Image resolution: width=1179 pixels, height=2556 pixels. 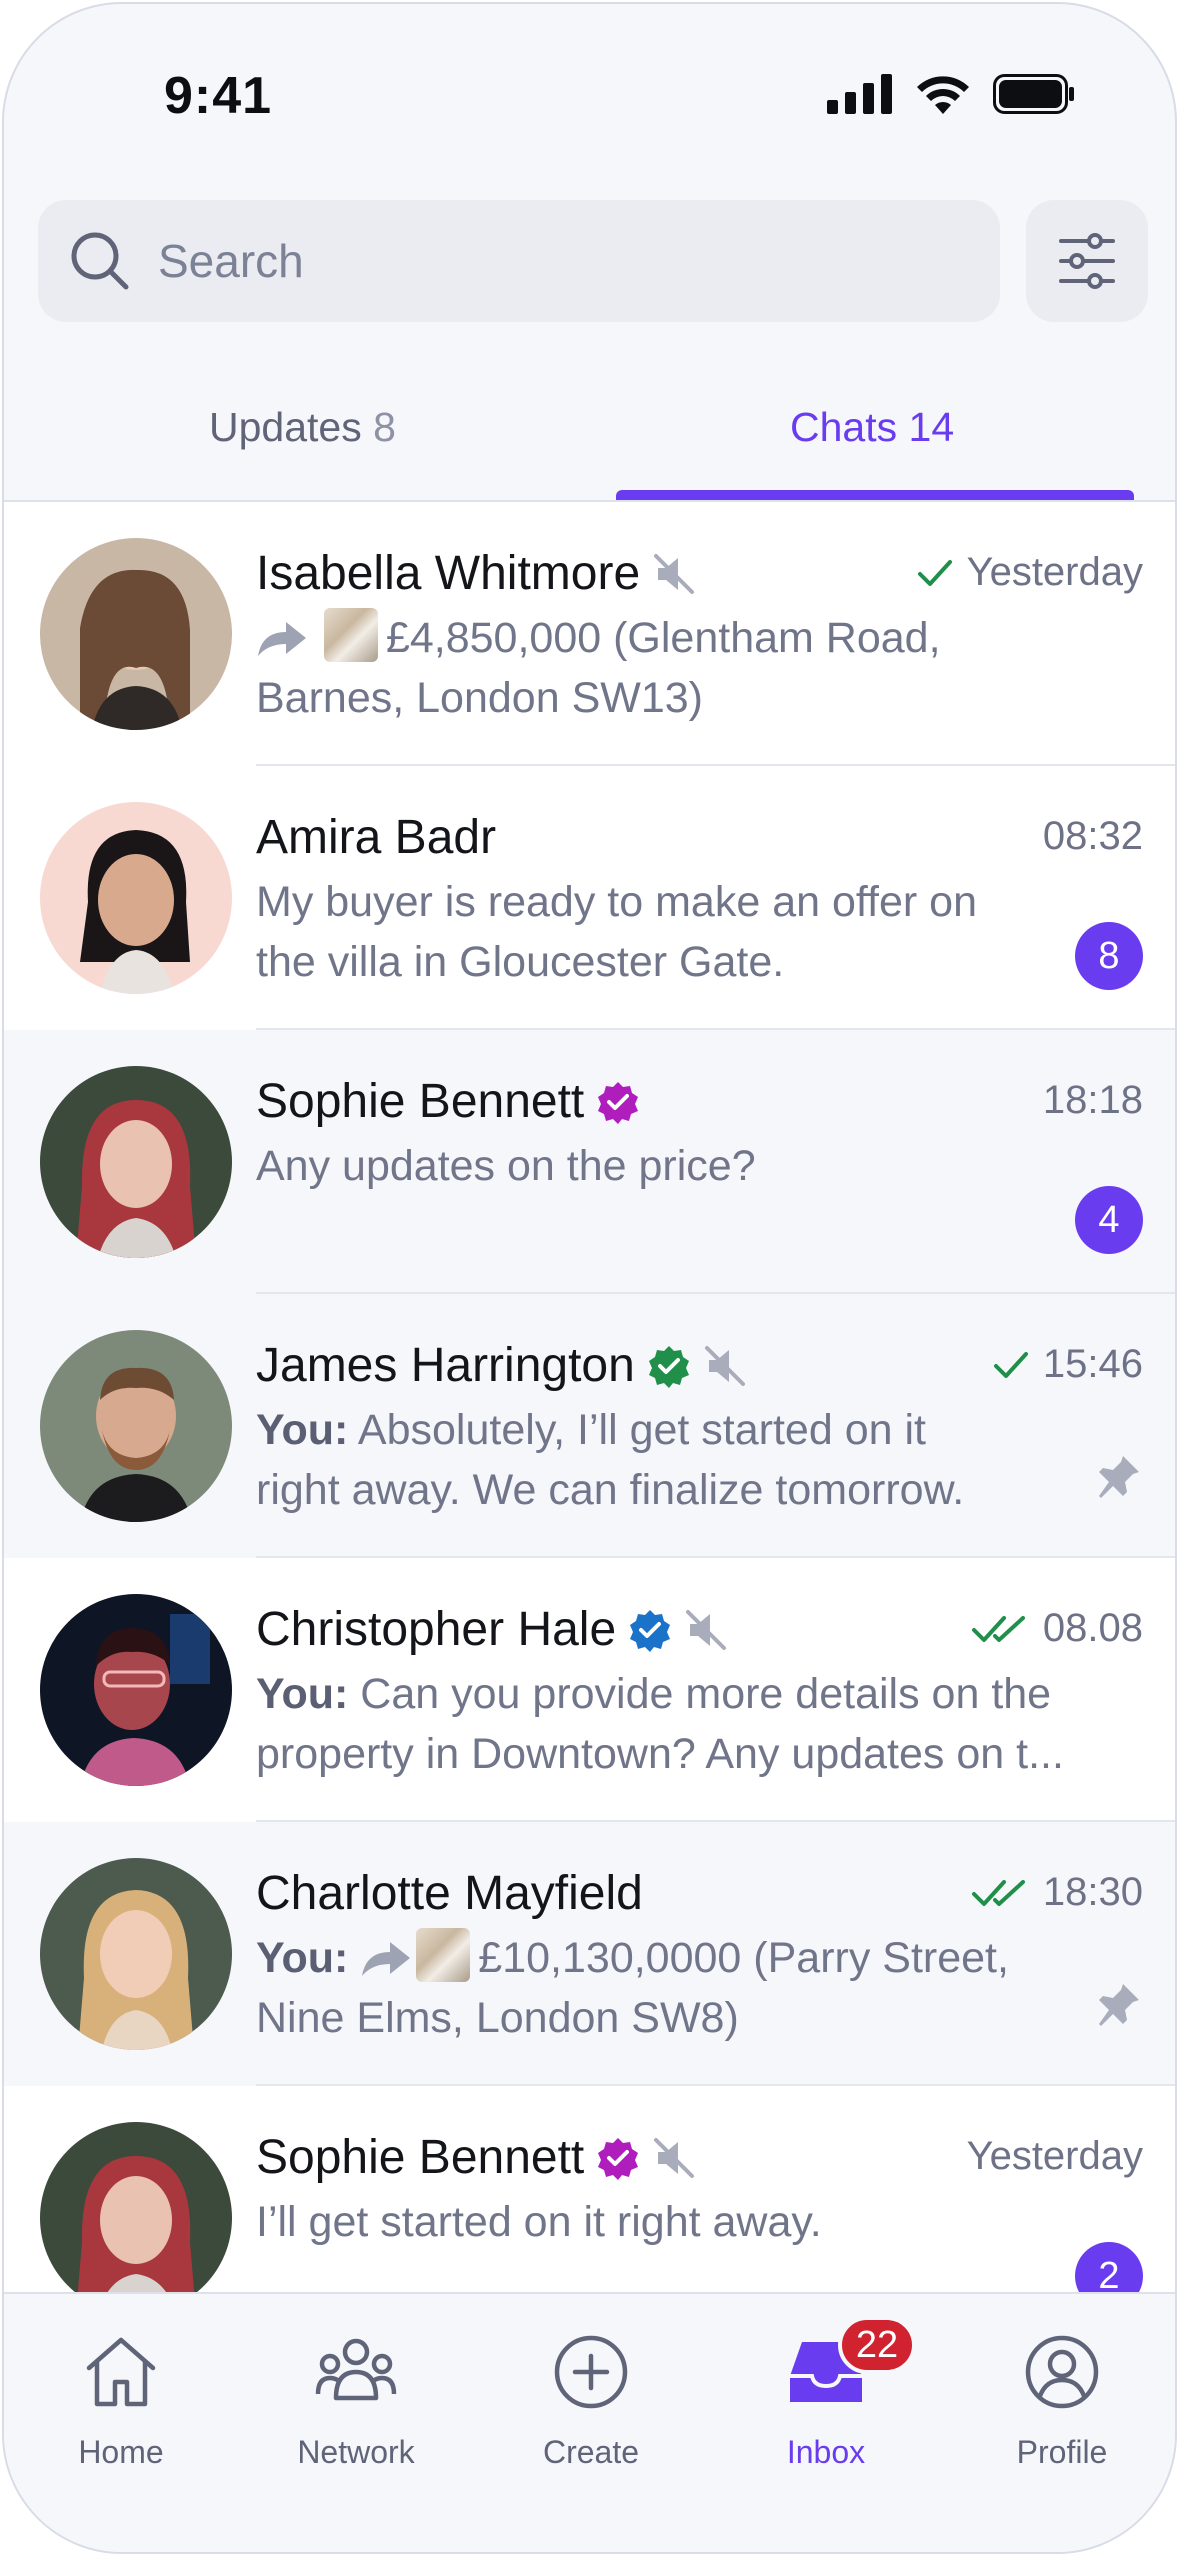 What do you see at coordinates (844, 427) in the screenshot?
I see `tab-chats-label: Chats` at bounding box center [844, 427].